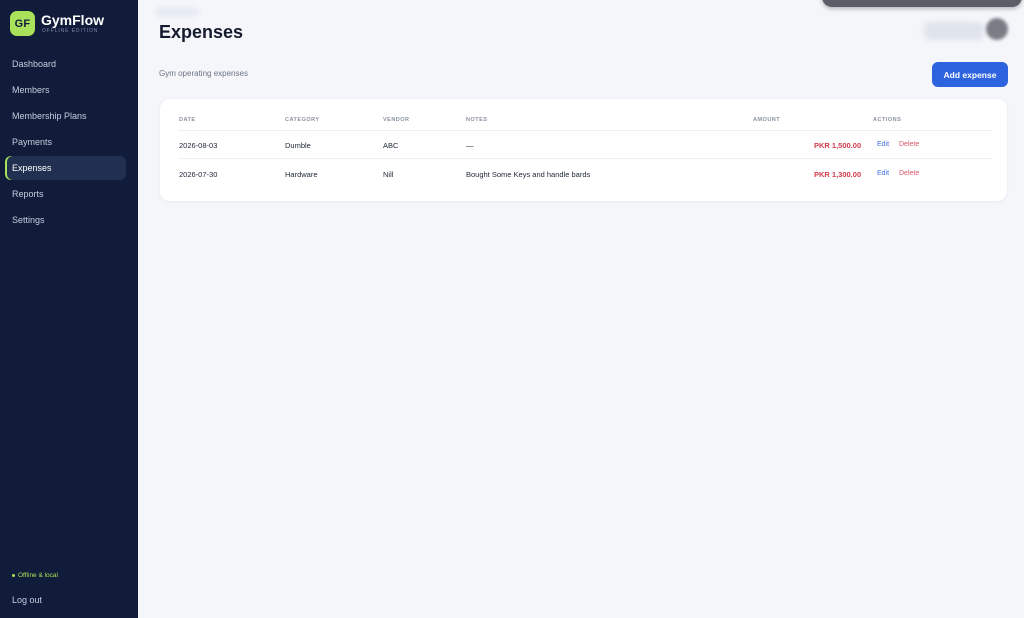  I want to click on cell-category: Dumble, so click(298, 145).